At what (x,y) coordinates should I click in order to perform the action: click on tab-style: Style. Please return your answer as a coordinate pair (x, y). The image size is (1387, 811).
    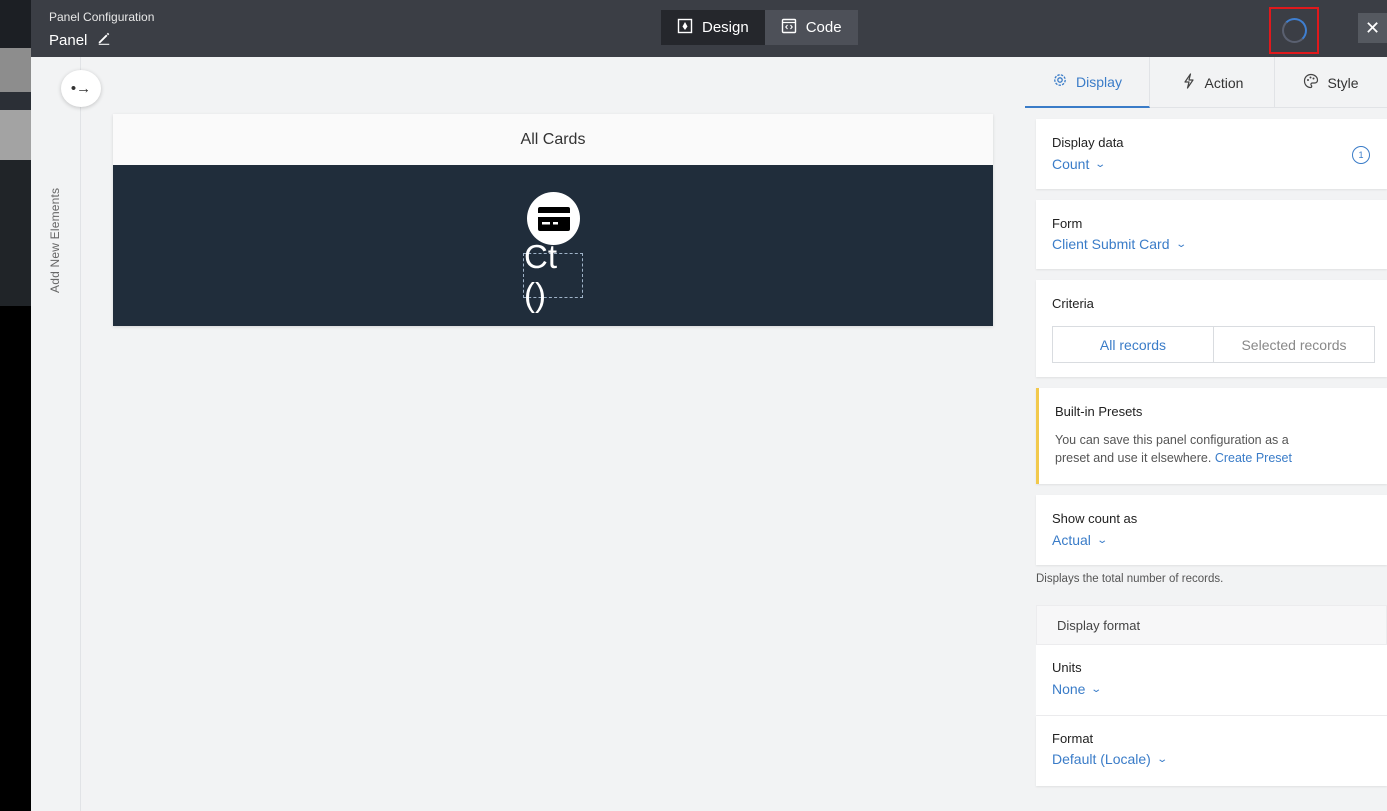
    Looking at the image, I should click on (1331, 82).